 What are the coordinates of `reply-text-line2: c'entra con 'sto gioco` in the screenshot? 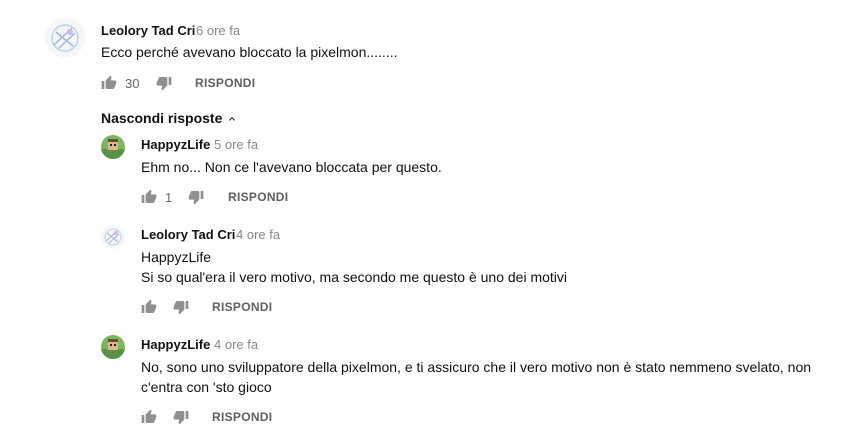 It's located at (206, 387).